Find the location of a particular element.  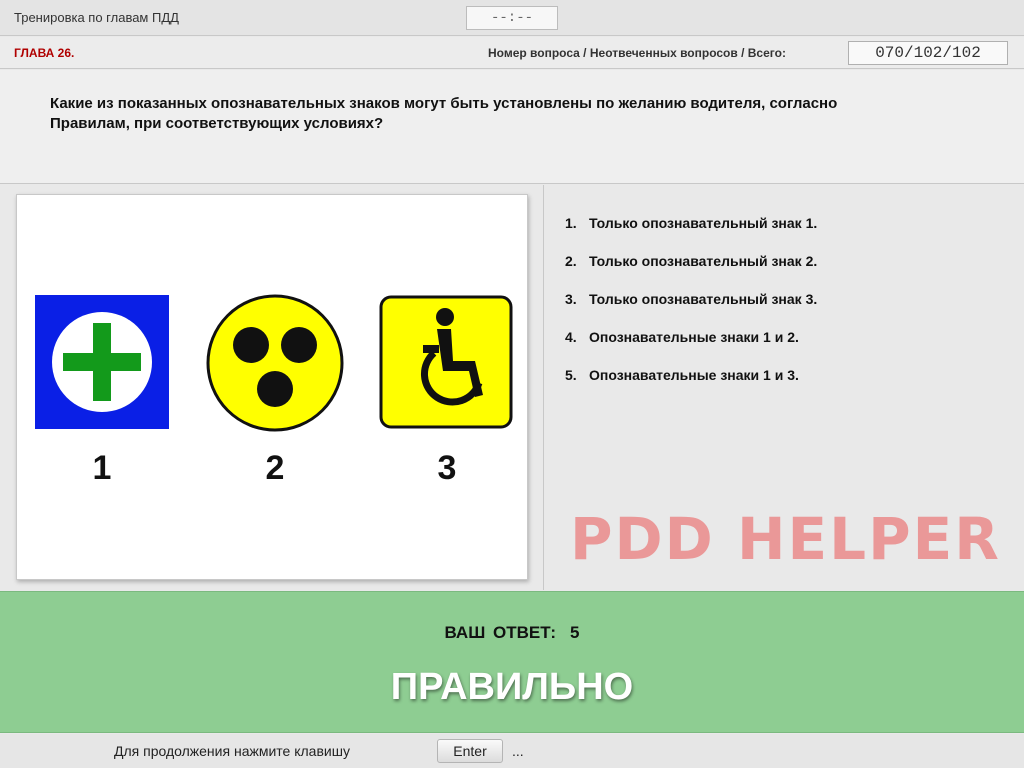

answer-number: 1. is located at coordinates (571, 223).